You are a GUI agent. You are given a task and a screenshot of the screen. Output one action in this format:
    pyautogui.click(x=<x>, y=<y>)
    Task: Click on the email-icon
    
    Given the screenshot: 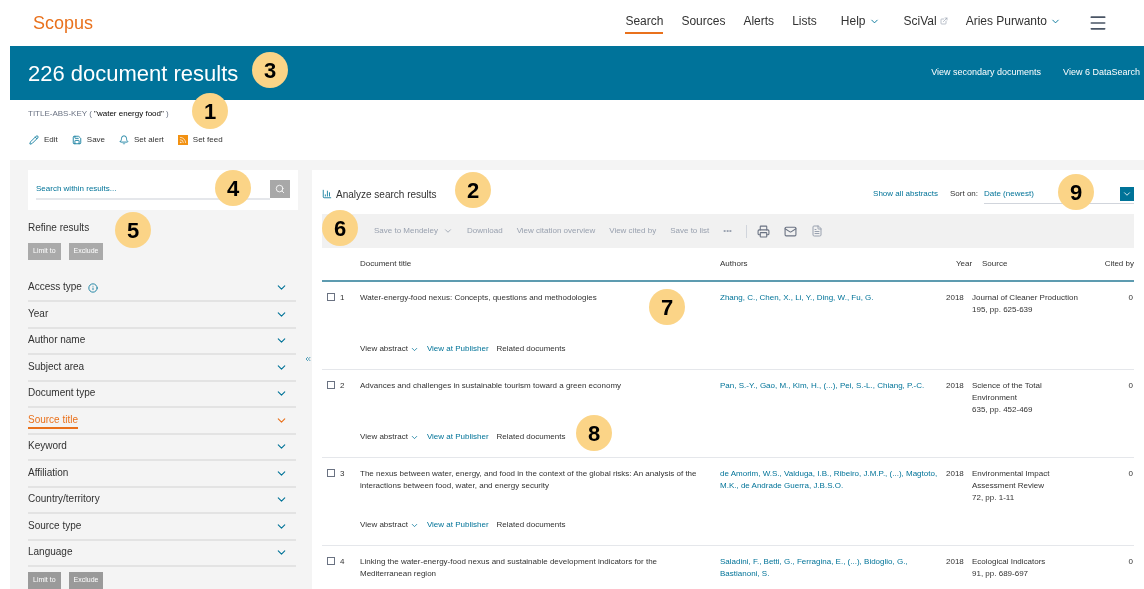 What is the action you would take?
    pyautogui.click(x=790, y=231)
    